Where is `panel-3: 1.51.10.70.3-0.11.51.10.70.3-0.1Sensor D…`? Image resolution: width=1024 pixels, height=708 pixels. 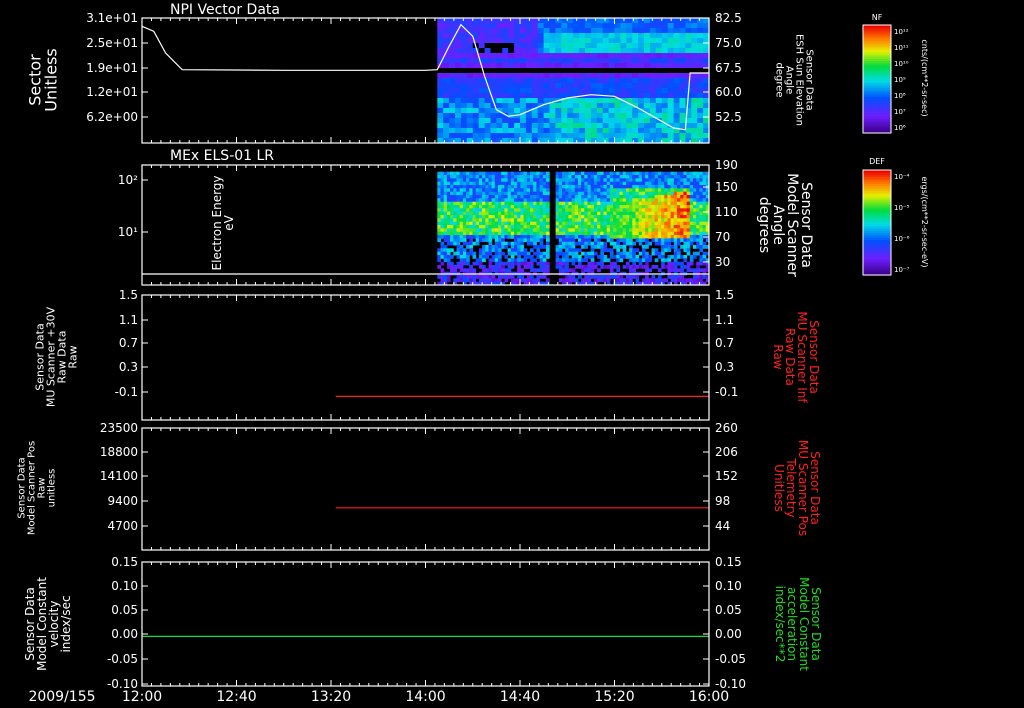 panel-3: 1.51.10.70.3-0.11.51.10.70.3-0.1Sensor D… is located at coordinates (427, 354).